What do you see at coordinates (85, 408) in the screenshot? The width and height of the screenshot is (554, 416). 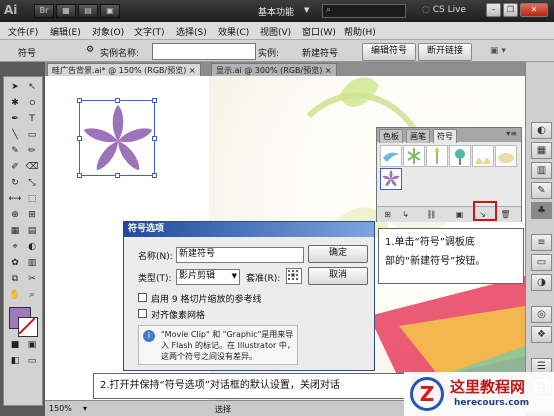 I see `chevron-down-icon: ▾` at bounding box center [85, 408].